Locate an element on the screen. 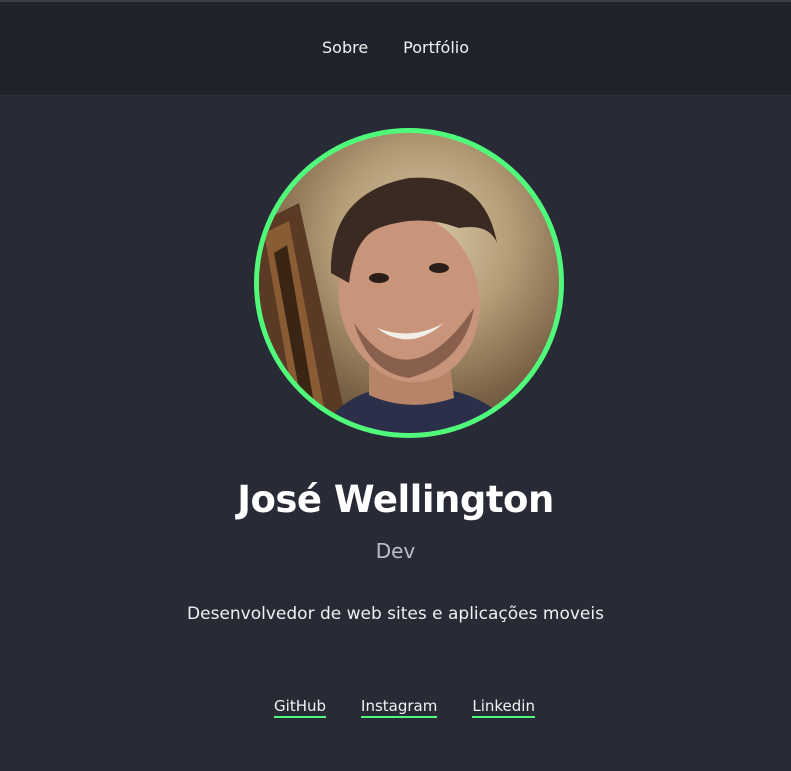  profile-photo-illustration is located at coordinates (389, 305).